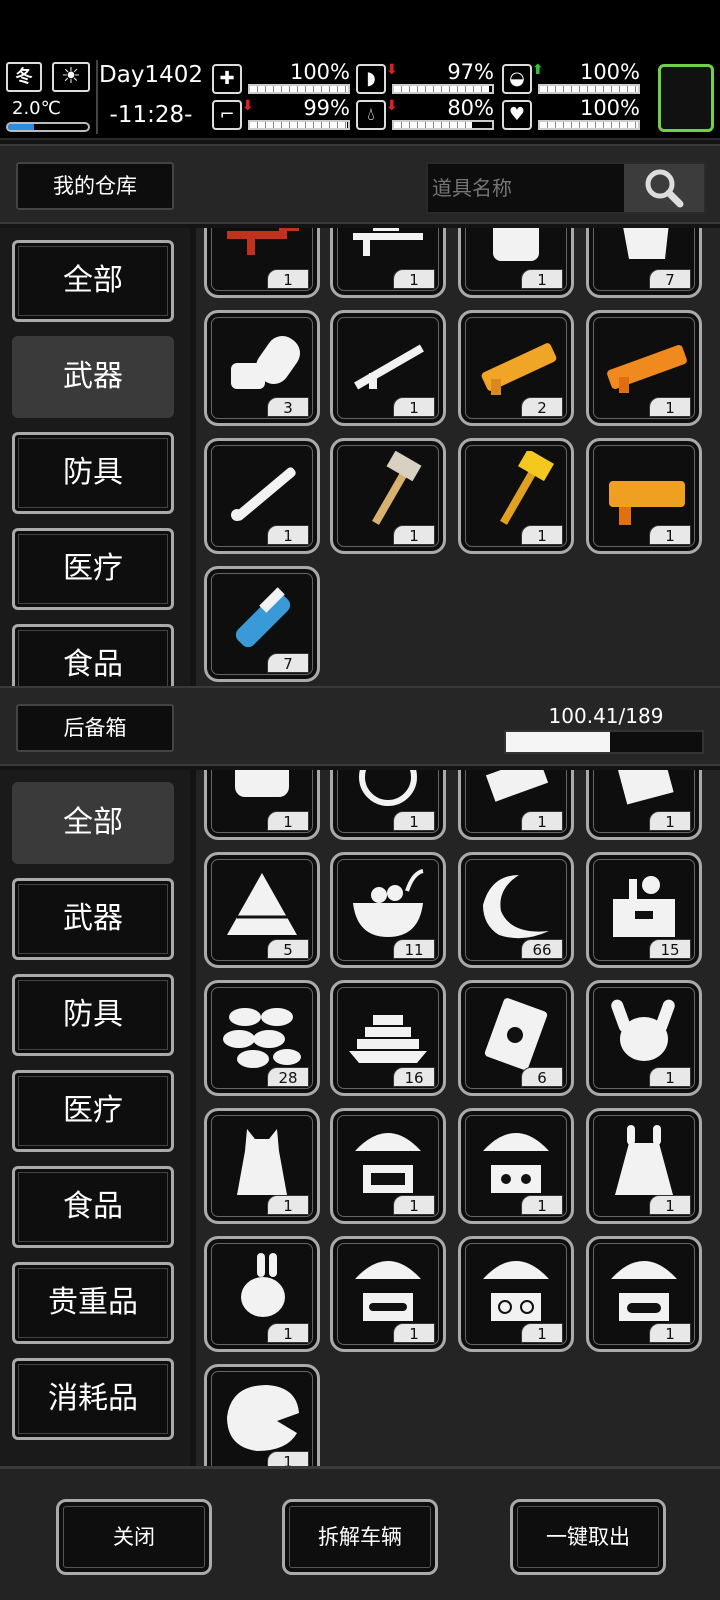 Image resolution: width=720 pixels, height=1600 pixels. What do you see at coordinates (388, 1038) in the screenshot?
I see `item-slot: 16` at bounding box center [388, 1038].